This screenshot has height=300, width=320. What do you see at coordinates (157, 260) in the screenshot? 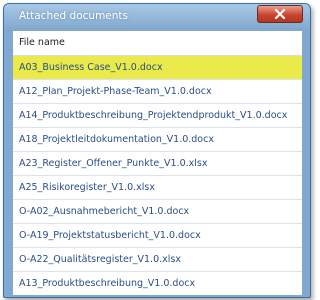
I see `list-item: O-A22_Qualitätsregister_V1.0.xlsx` at bounding box center [157, 260].